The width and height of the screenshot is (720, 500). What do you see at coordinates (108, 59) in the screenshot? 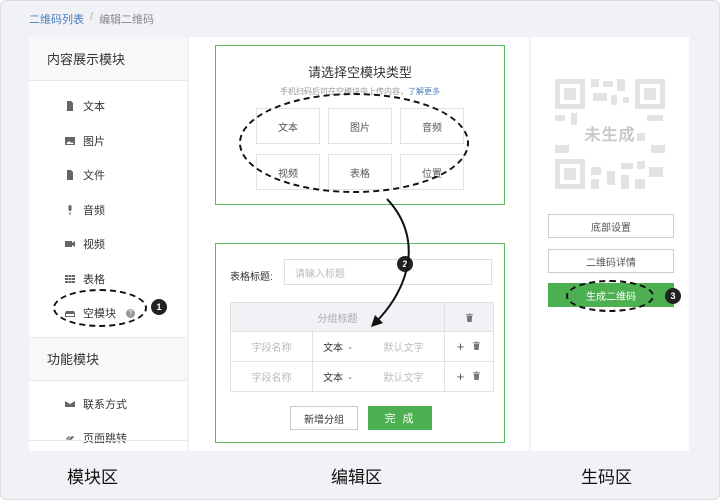
I see `content-modules-title: 内容展示模块` at bounding box center [108, 59].